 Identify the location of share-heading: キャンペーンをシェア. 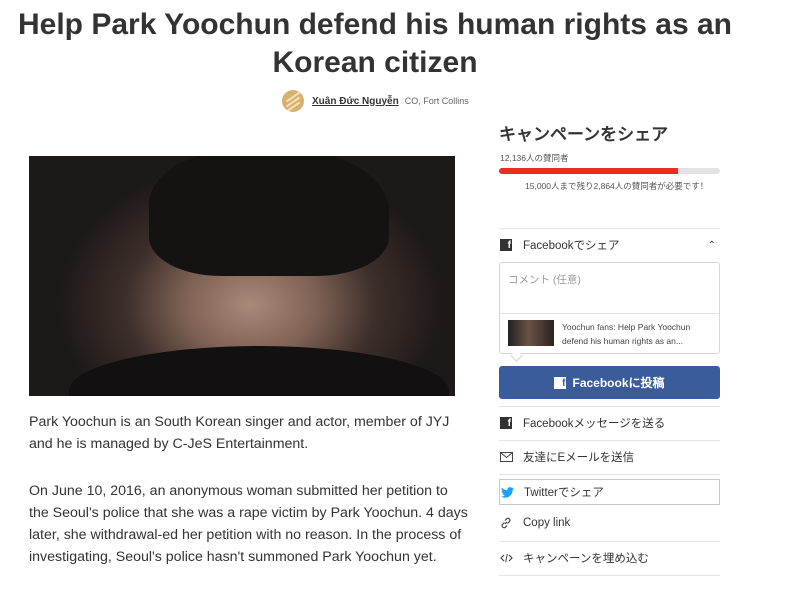
(584, 134).